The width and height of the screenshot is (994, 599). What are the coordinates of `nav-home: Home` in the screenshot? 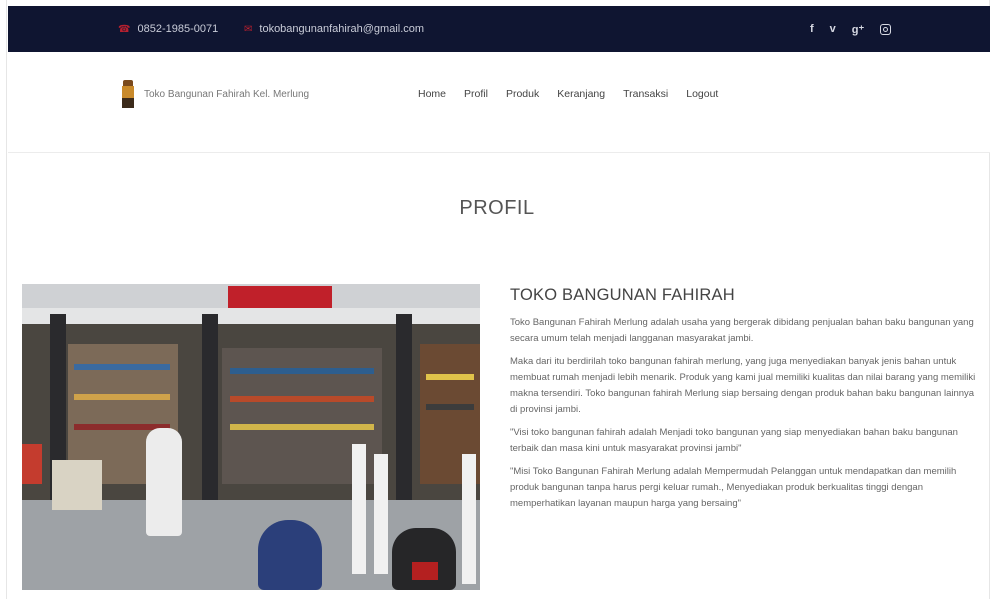 It's located at (432, 94).